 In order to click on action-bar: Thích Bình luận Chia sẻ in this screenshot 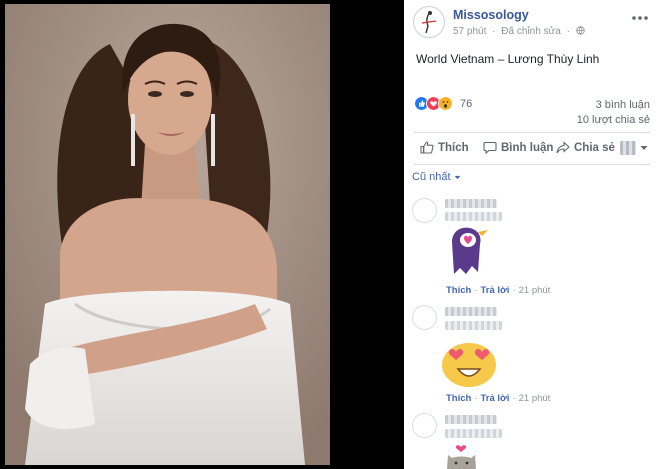, I will do `click(532, 149)`.